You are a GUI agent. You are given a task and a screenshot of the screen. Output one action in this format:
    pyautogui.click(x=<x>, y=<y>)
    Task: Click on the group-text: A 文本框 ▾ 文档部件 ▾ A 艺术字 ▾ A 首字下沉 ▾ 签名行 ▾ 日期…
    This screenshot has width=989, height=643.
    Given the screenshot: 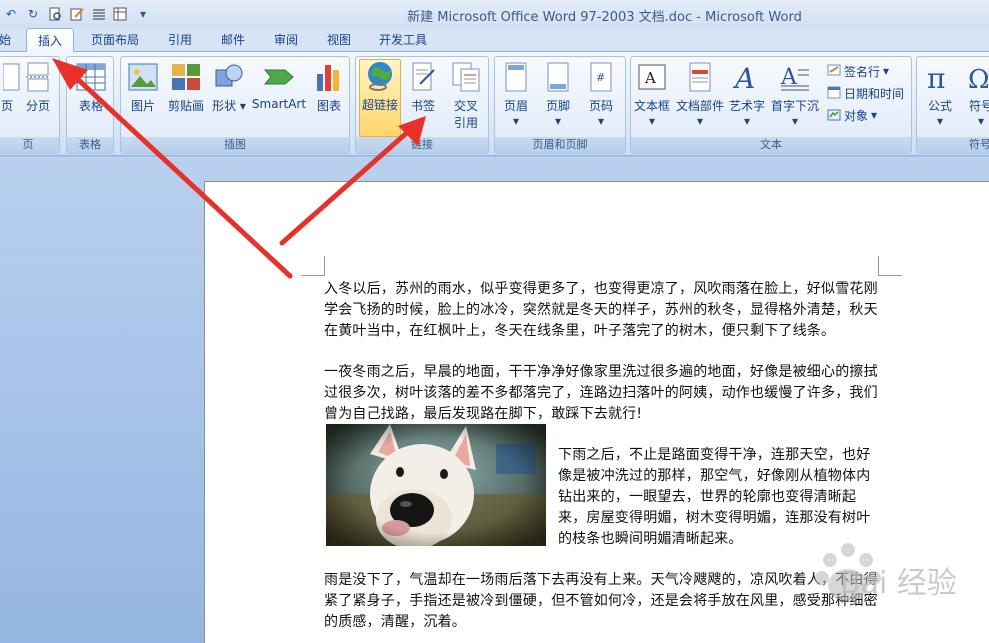 What is the action you would take?
    pyautogui.click(x=771, y=105)
    